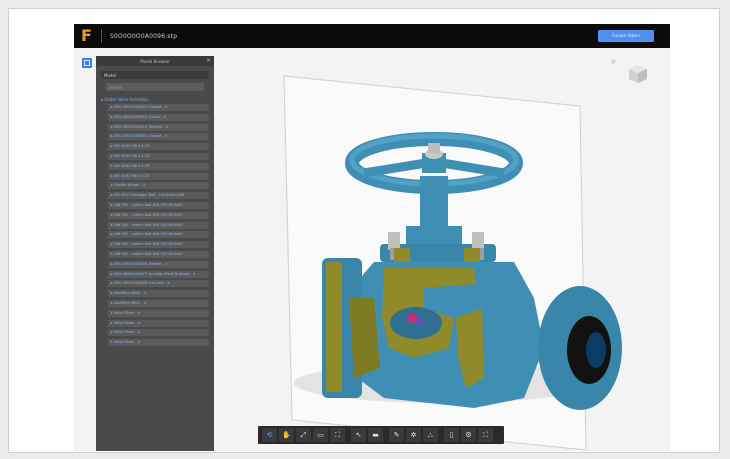 This screenshot has width=730, height=459. What do you see at coordinates (303, 435) in the screenshot?
I see `zoom-tool-icon: ⤢` at bounding box center [303, 435].